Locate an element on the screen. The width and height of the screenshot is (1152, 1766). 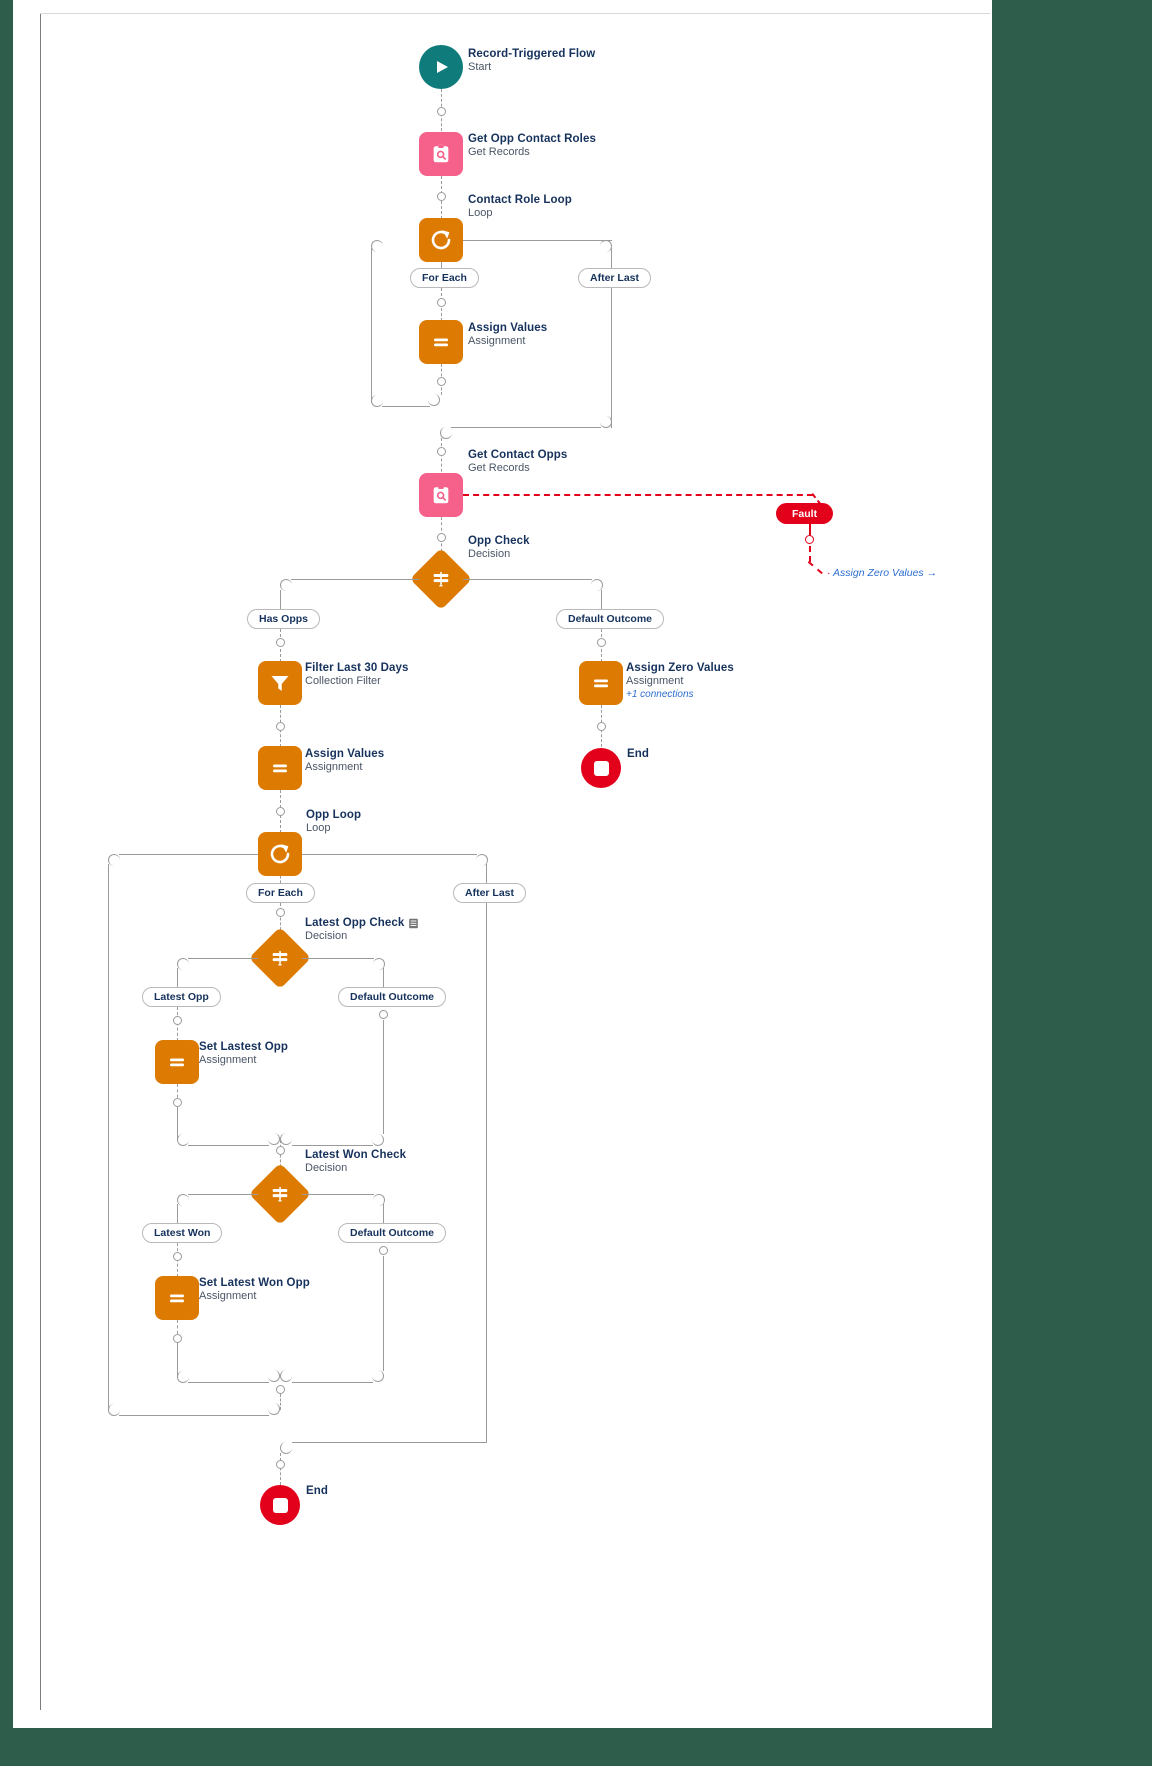
latest-opp-right-merge-rail is located at coordinates (383, 1077).